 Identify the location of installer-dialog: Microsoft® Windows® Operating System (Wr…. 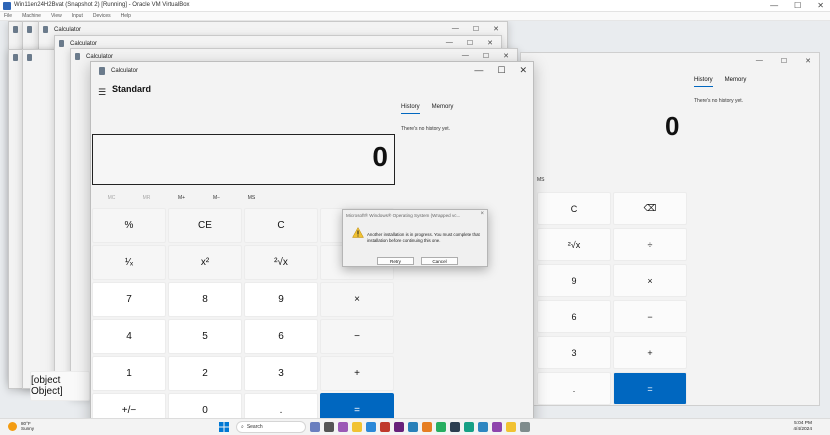
(415, 238).